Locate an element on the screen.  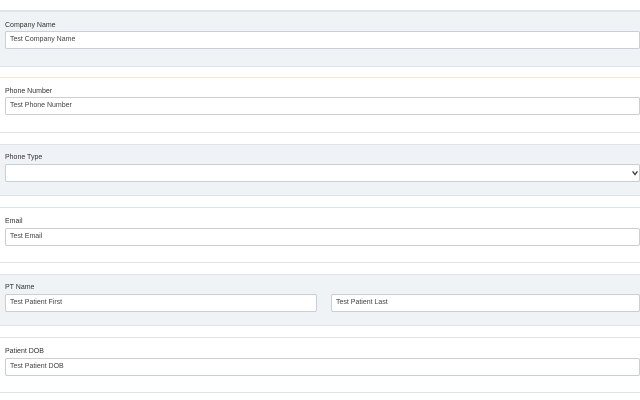
email-label: Email is located at coordinates (14, 221).